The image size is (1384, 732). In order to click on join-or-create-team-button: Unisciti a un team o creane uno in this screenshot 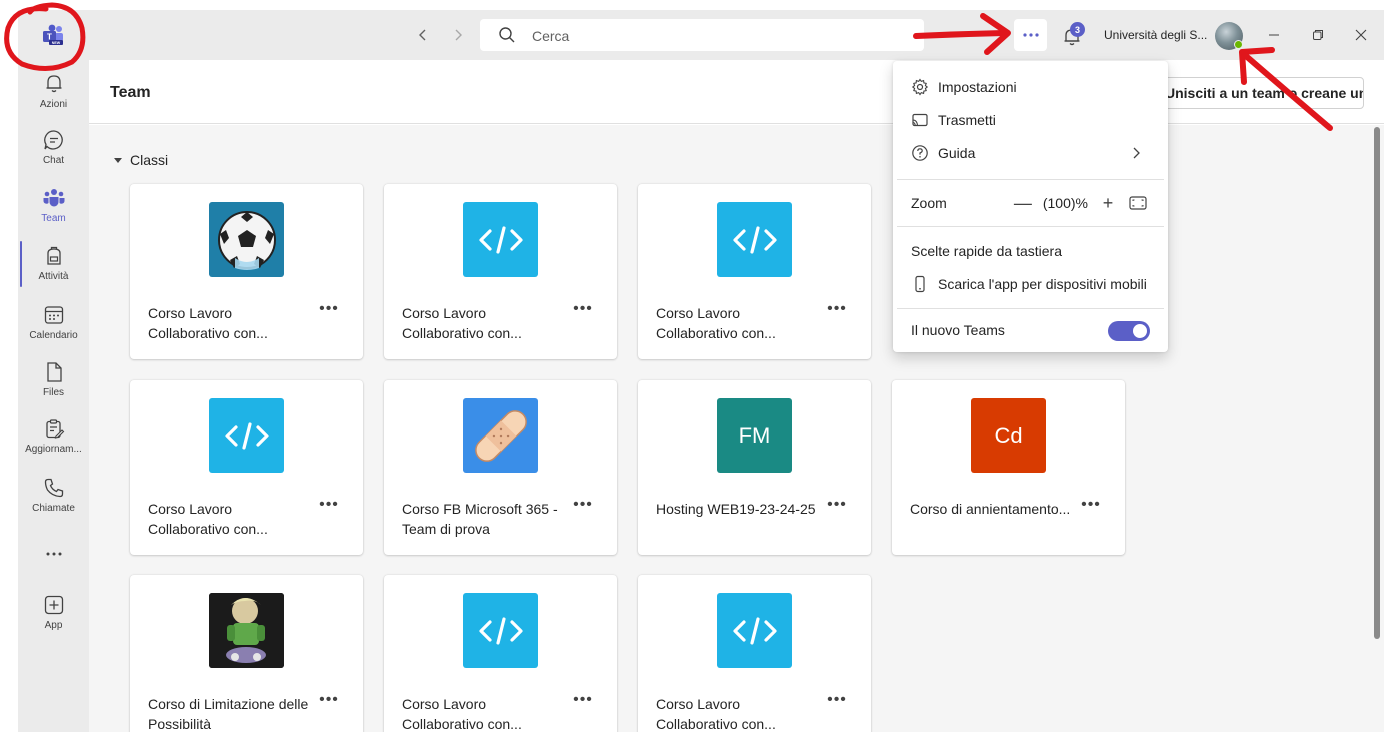, I will do `click(1257, 93)`.